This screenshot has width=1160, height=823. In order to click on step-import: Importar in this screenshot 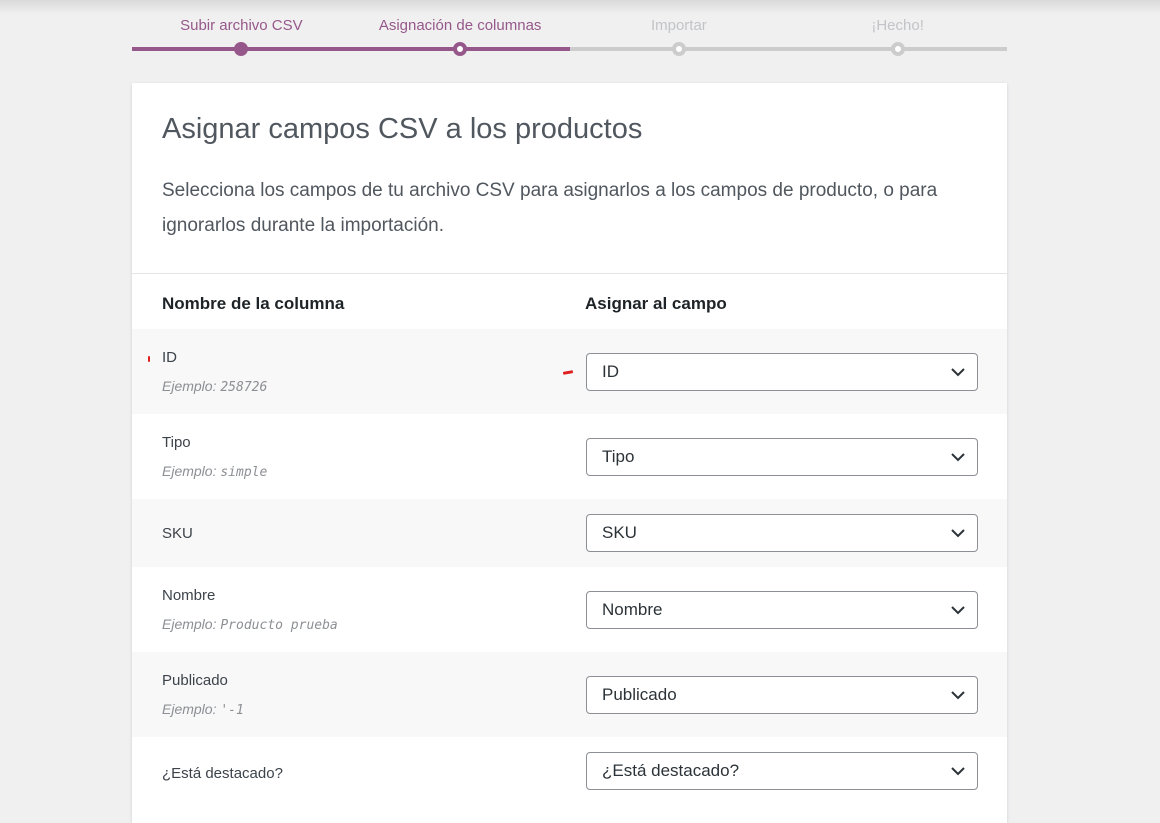, I will do `click(679, 30)`.